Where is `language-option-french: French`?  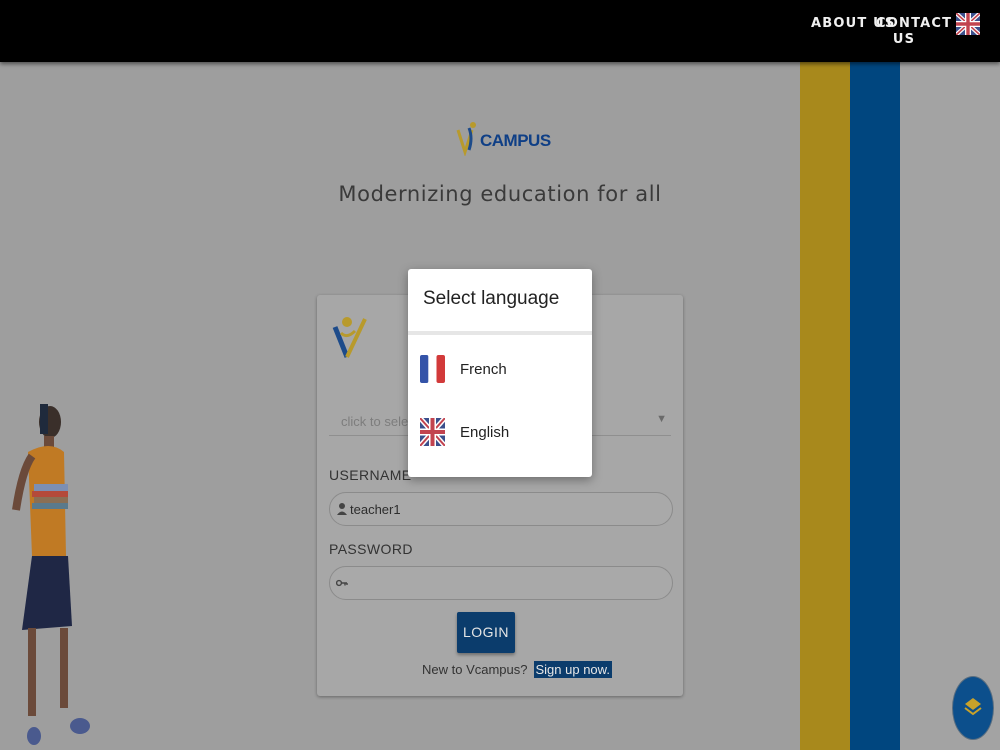
language-option-french: French is located at coordinates (500, 370).